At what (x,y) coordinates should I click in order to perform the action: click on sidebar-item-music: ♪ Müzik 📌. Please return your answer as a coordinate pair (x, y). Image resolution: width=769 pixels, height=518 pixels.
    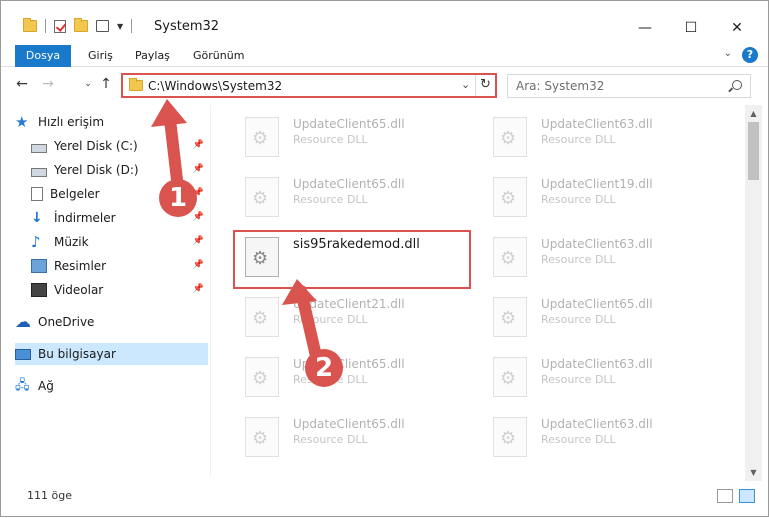
    Looking at the image, I should click on (119, 242).